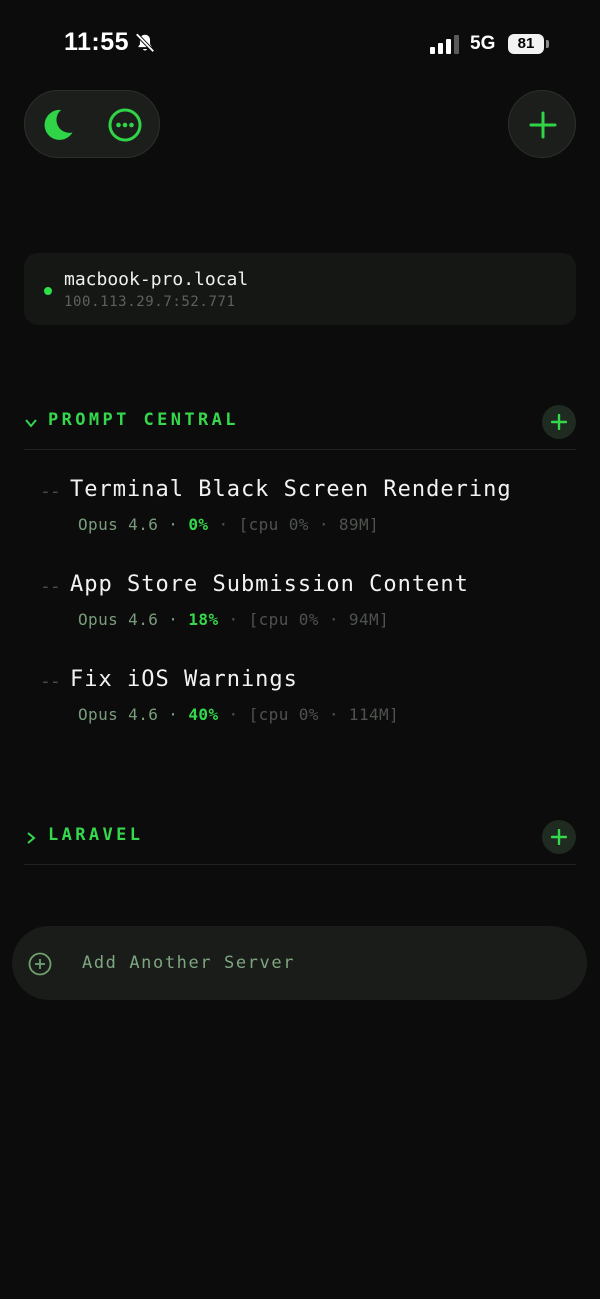  Describe the element at coordinates (143, 420) in the screenshot. I see `group-title: PROMPT CENTRAL` at that location.